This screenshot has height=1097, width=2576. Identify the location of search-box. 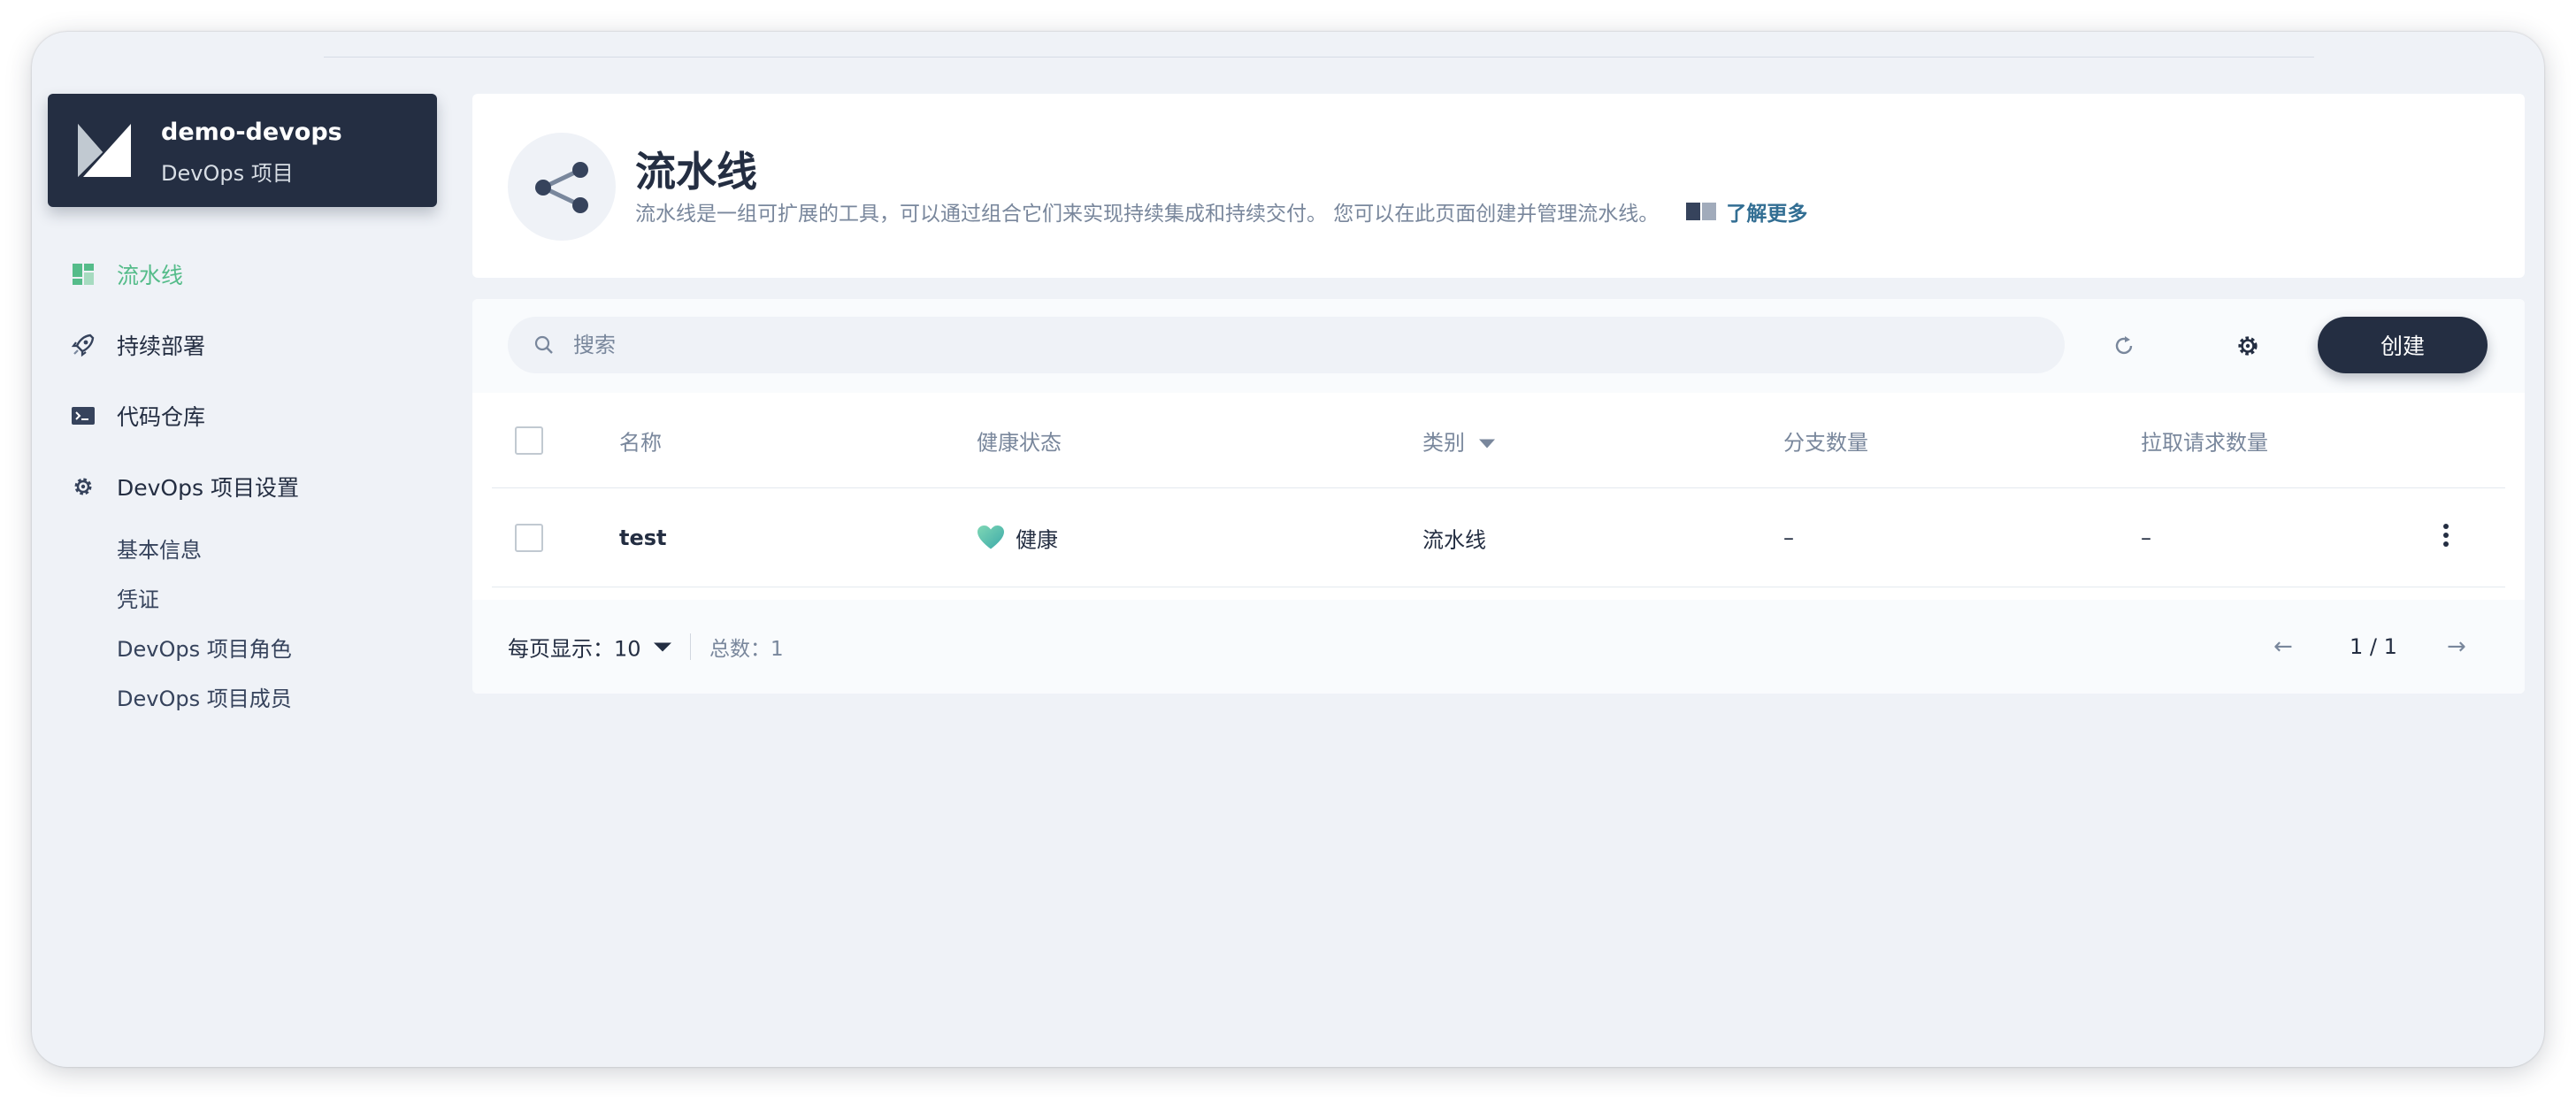
(1286, 345).